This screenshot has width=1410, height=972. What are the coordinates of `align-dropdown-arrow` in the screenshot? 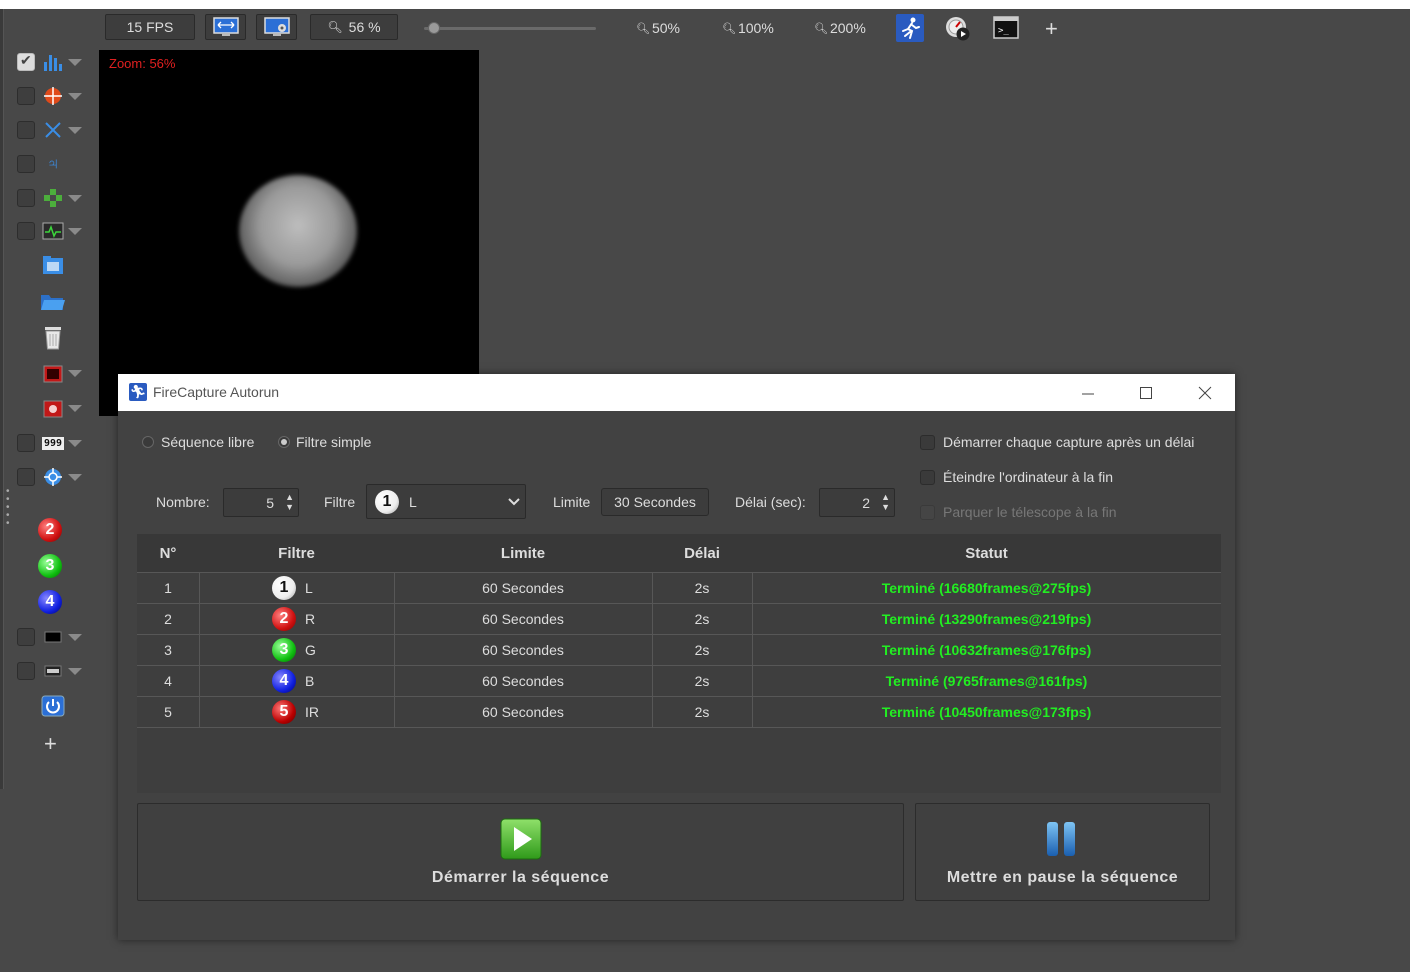 It's located at (75, 198).